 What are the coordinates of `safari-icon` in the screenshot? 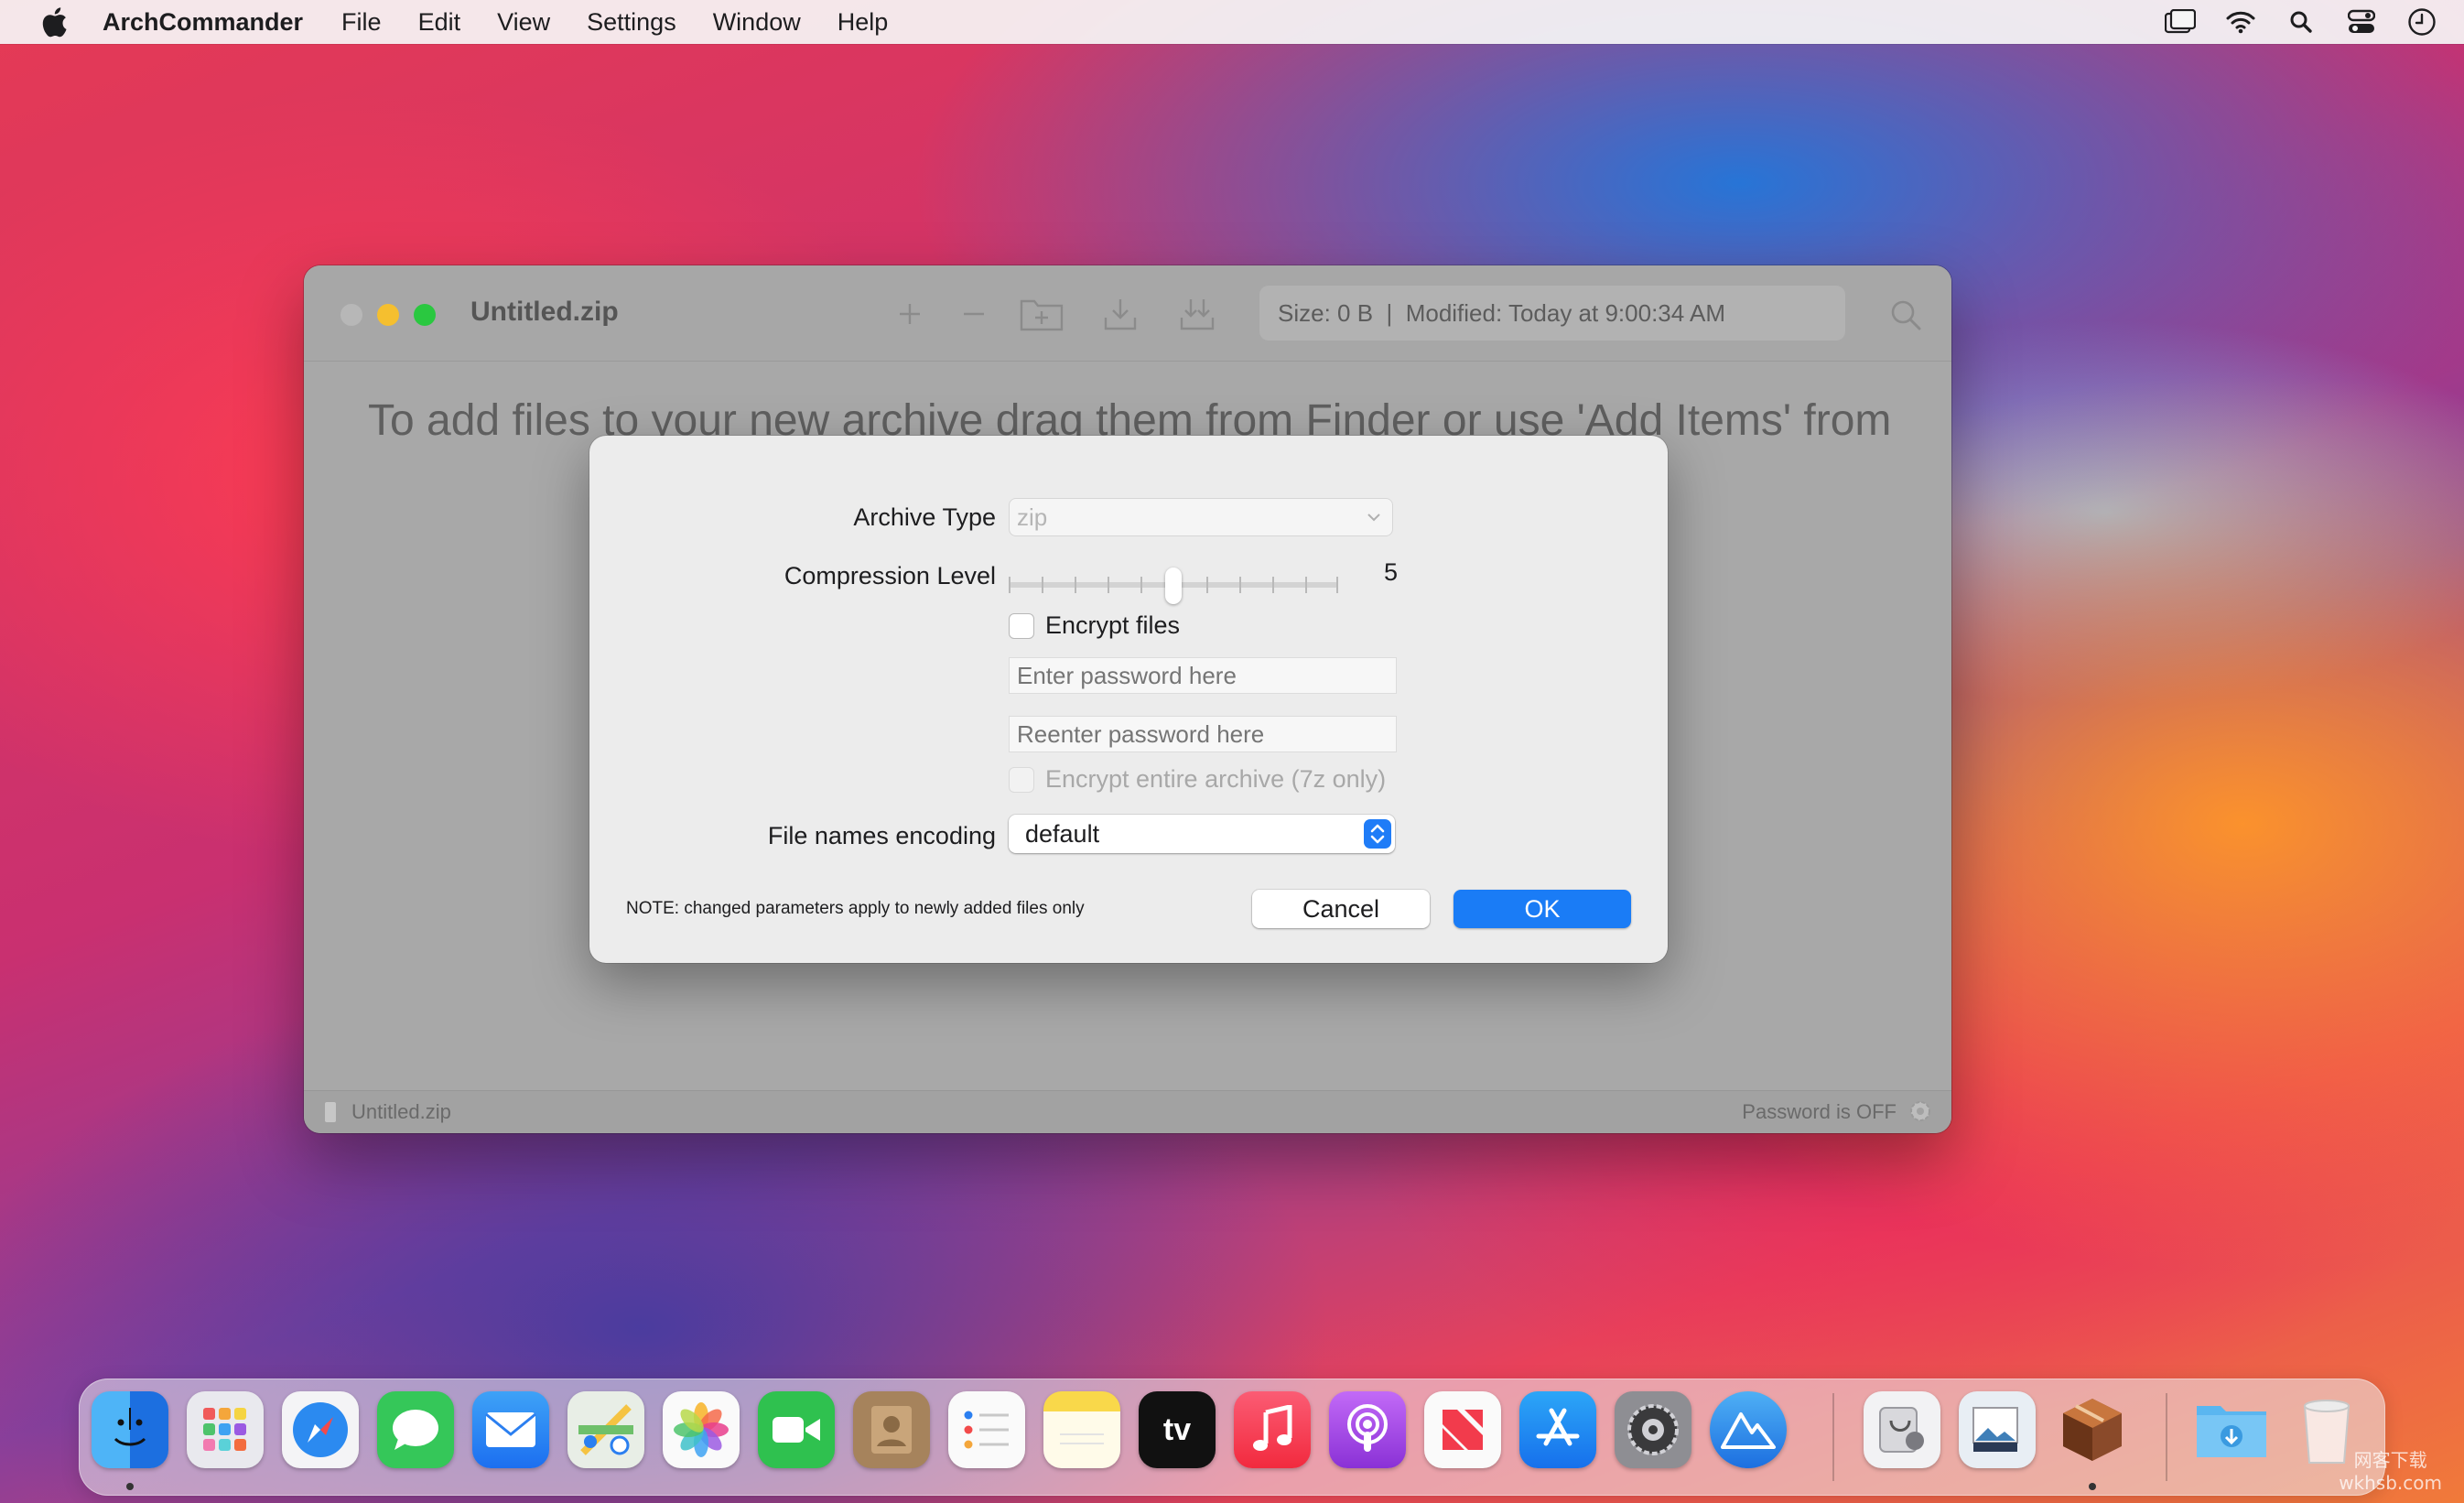 It's located at (320, 1429).